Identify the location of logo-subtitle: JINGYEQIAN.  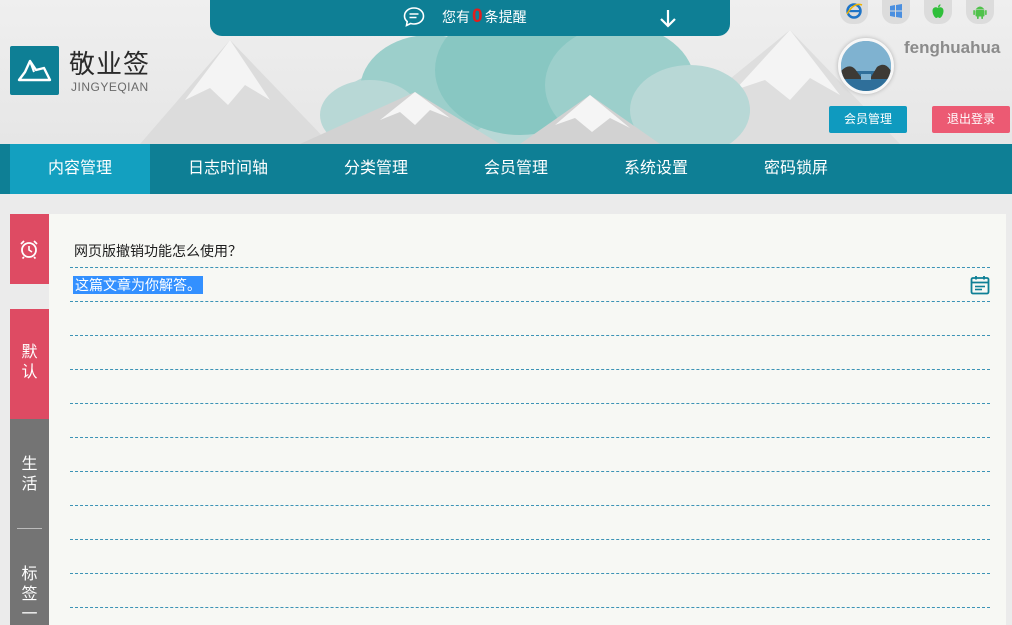
(110, 87).